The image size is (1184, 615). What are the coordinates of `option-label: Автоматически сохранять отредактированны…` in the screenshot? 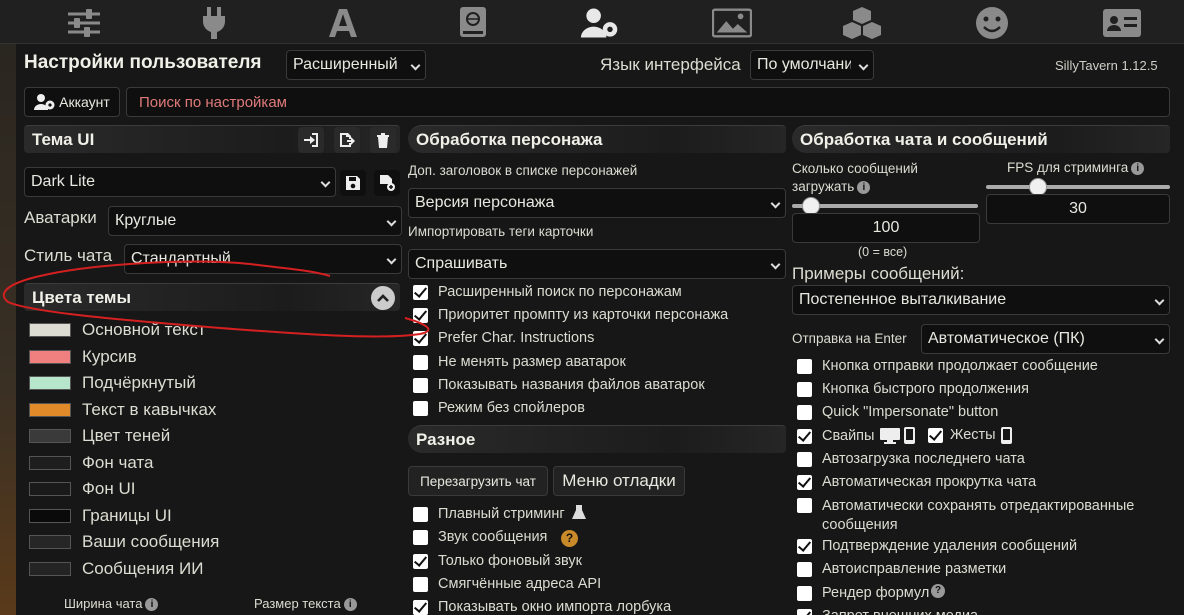 It's located at (978, 516).